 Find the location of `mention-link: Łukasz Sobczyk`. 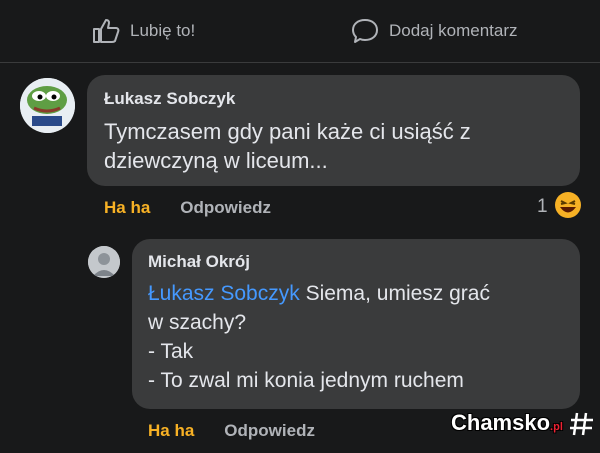

mention-link: Łukasz Sobczyk is located at coordinates (224, 293).